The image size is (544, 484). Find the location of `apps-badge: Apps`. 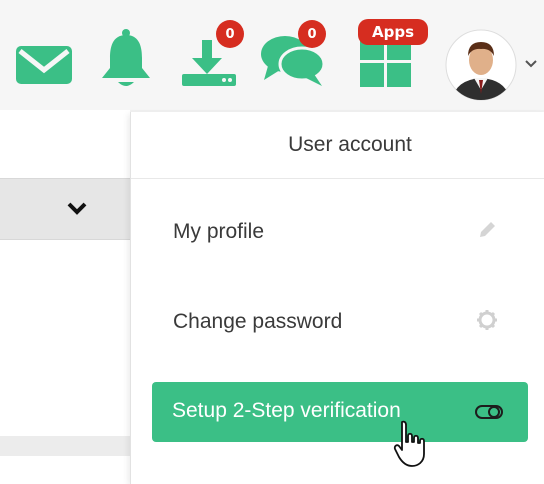

apps-badge: Apps is located at coordinates (393, 32).